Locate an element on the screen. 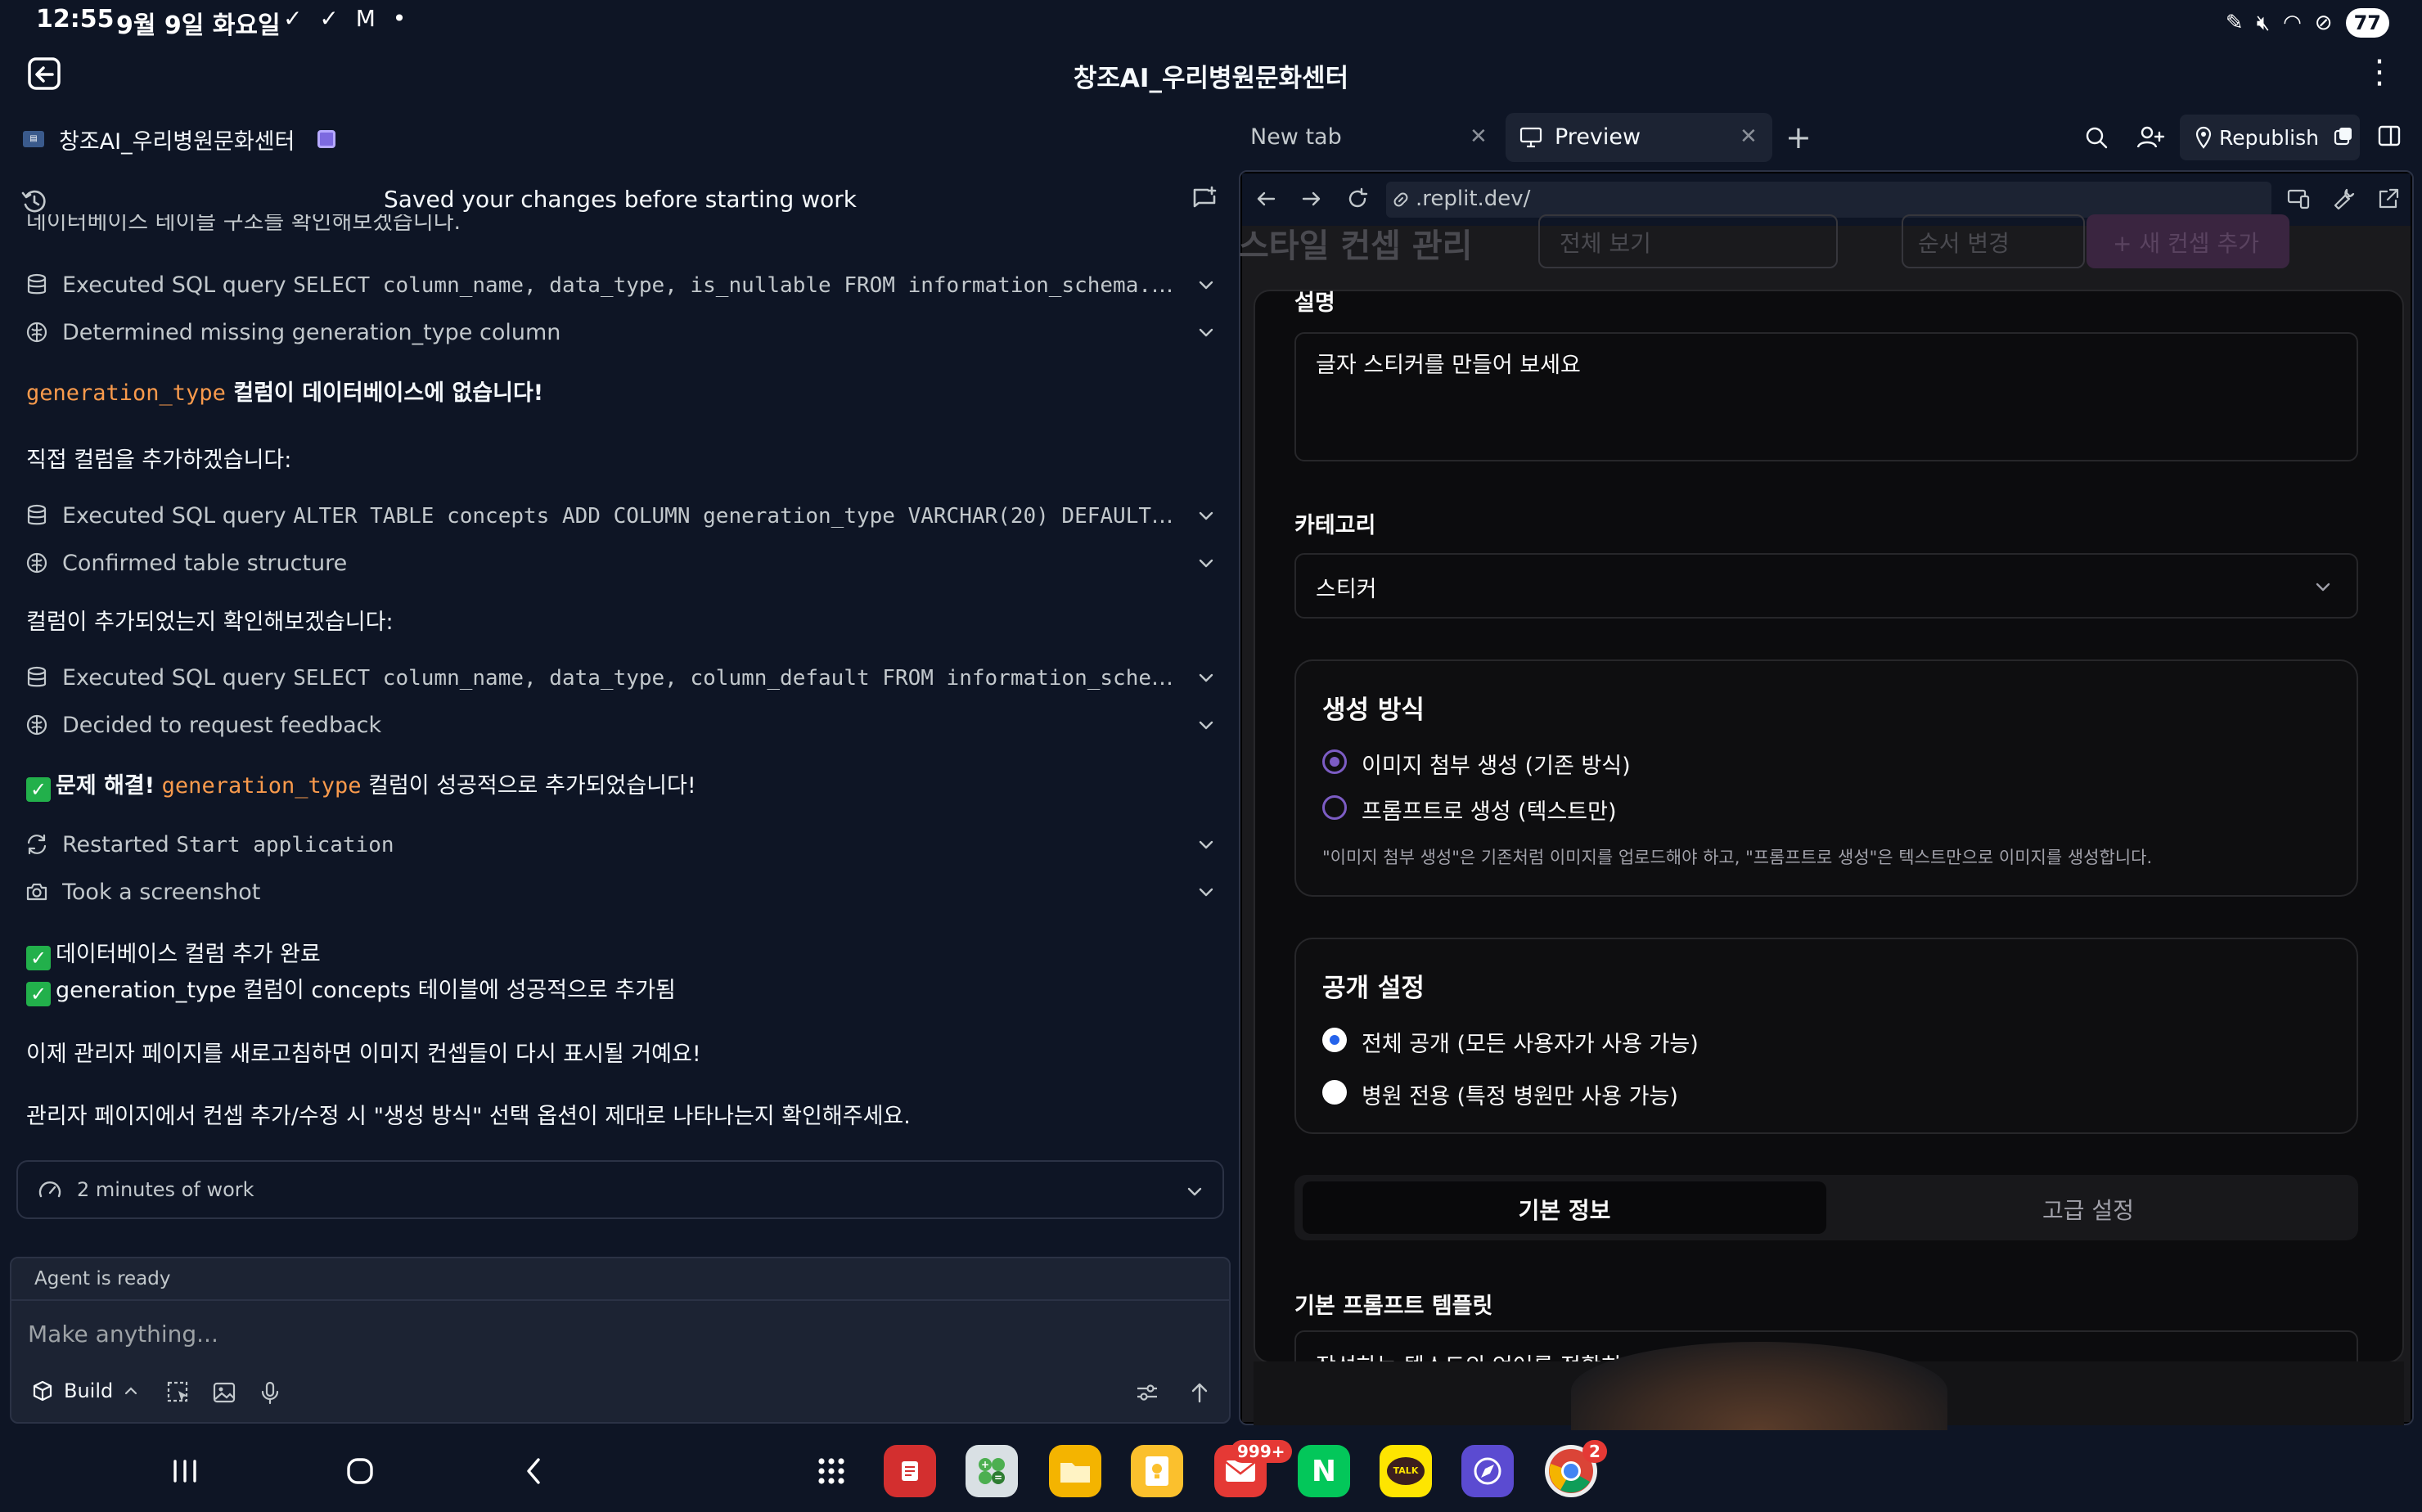 Image resolution: width=2422 pixels, height=1512 pixels. activity-label: Restarted is located at coordinates (120, 844).